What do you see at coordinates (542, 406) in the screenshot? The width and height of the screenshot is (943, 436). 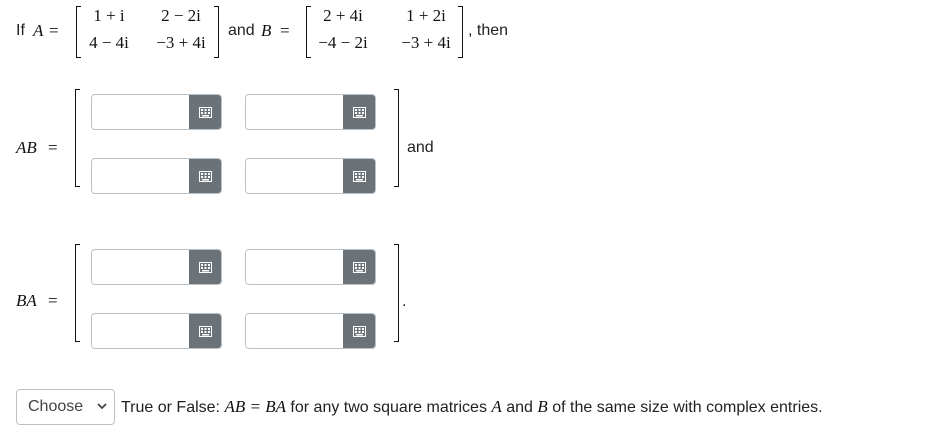 I see `statement-var-b: B` at bounding box center [542, 406].